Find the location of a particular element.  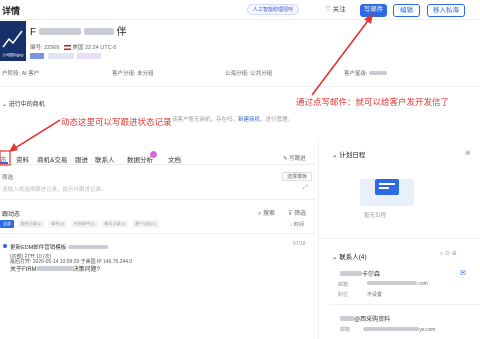

highlight-box is located at coordinates (5, 158).